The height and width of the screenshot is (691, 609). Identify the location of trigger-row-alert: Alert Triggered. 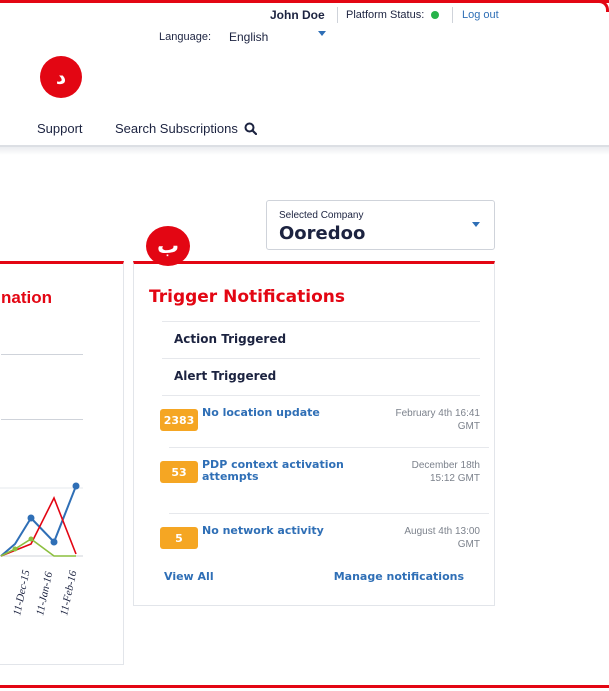
(321, 377).